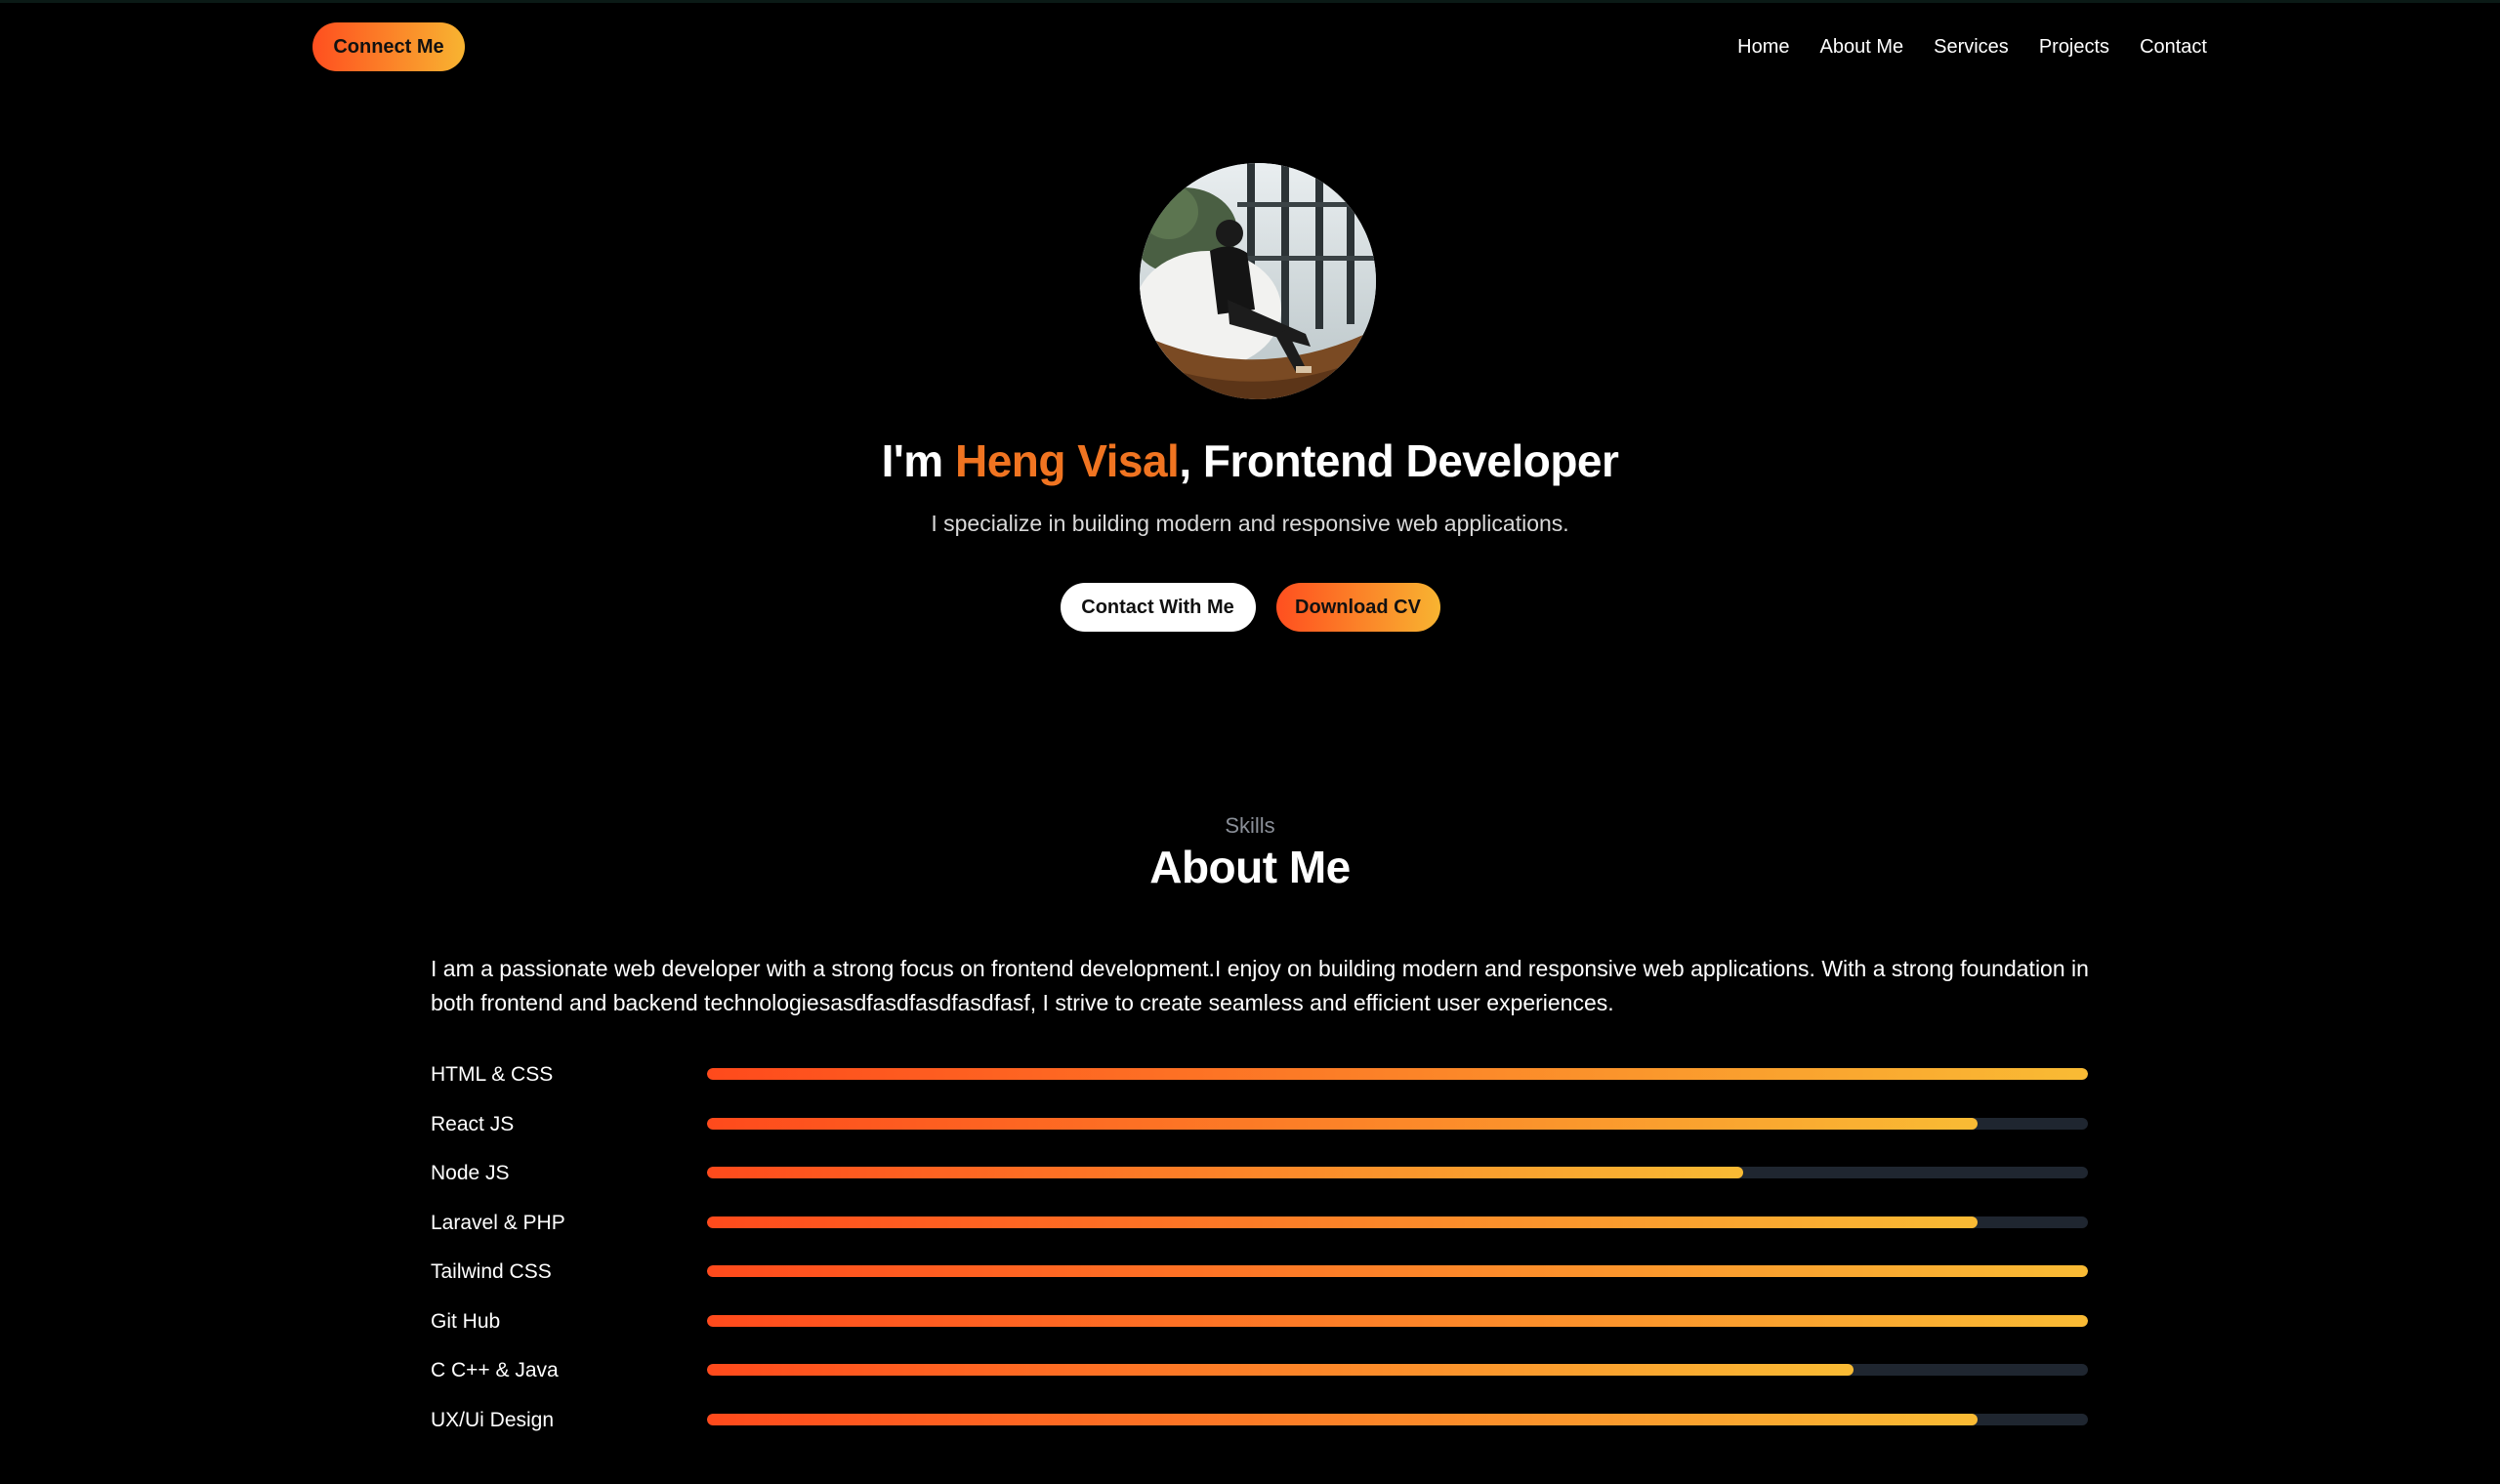  I want to click on profile-photo, so click(1258, 281).